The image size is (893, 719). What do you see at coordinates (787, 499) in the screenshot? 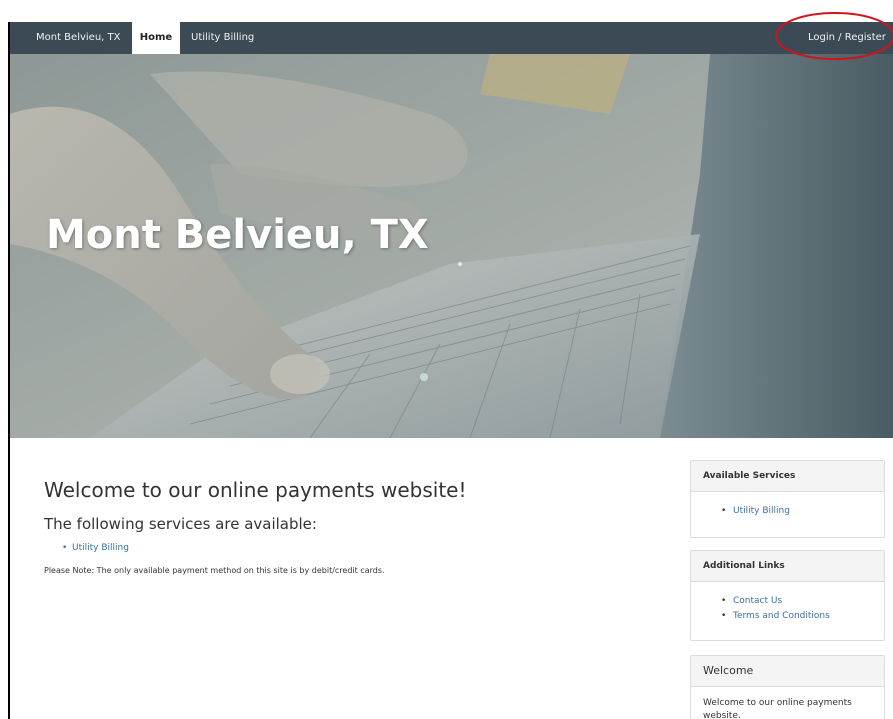
I see `available-services-panel: Available Services Utility Billing` at bounding box center [787, 499].